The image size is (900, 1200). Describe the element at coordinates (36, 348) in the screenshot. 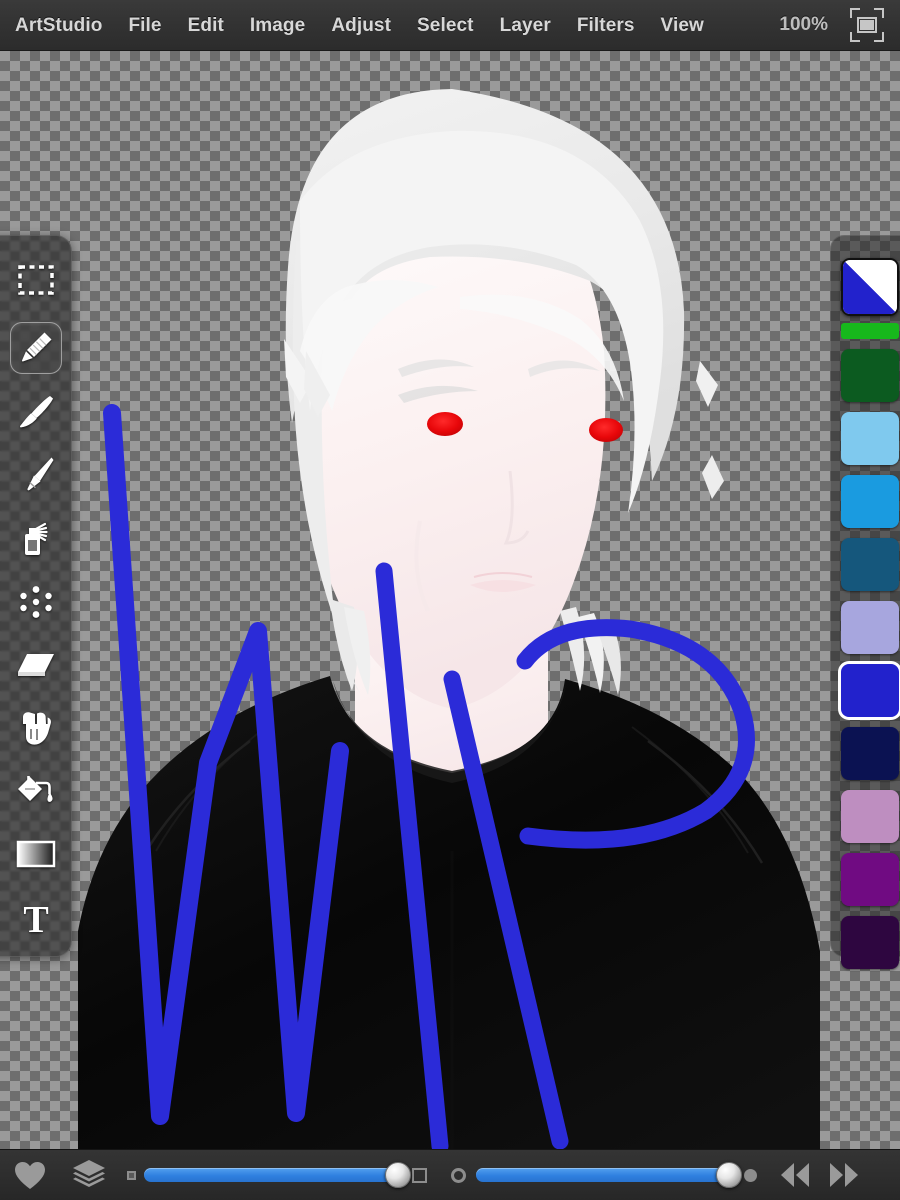

I see `pencil-tool` at that location.